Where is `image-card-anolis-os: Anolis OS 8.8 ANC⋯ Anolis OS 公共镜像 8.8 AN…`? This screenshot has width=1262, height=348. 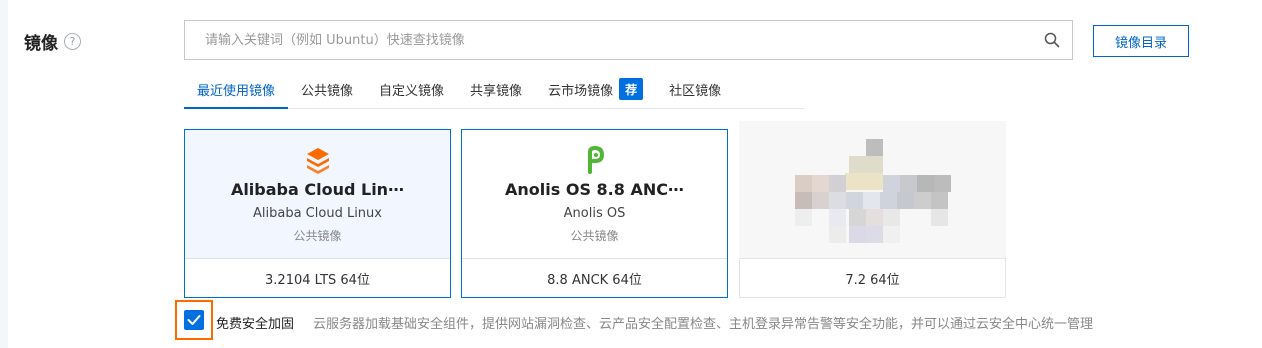 image-card-anolis-os: Anolis OS 8.8 ANC⋯ Anolis OS 公共镜像 8.8 AN… is located at coordinates (594, 213).